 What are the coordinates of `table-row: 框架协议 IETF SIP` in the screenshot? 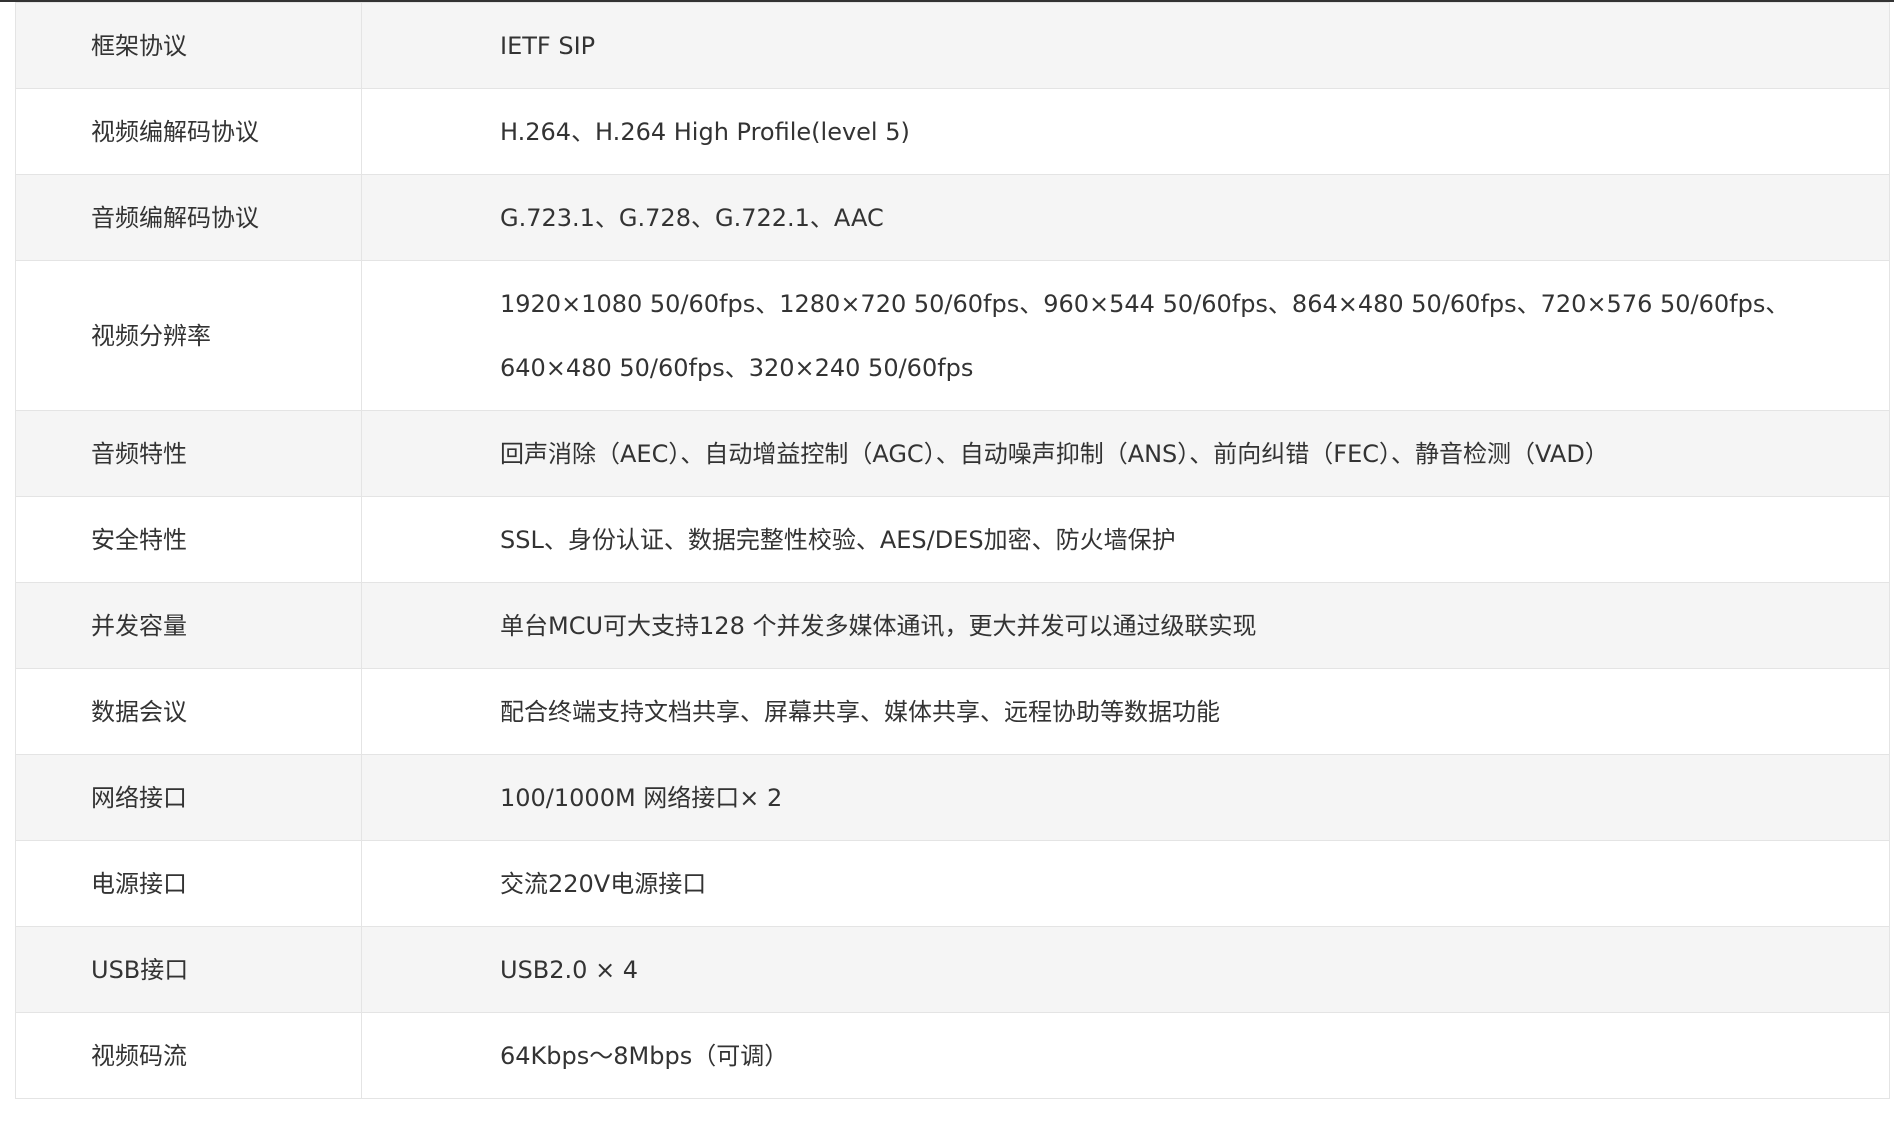 It's located at (952, 45).